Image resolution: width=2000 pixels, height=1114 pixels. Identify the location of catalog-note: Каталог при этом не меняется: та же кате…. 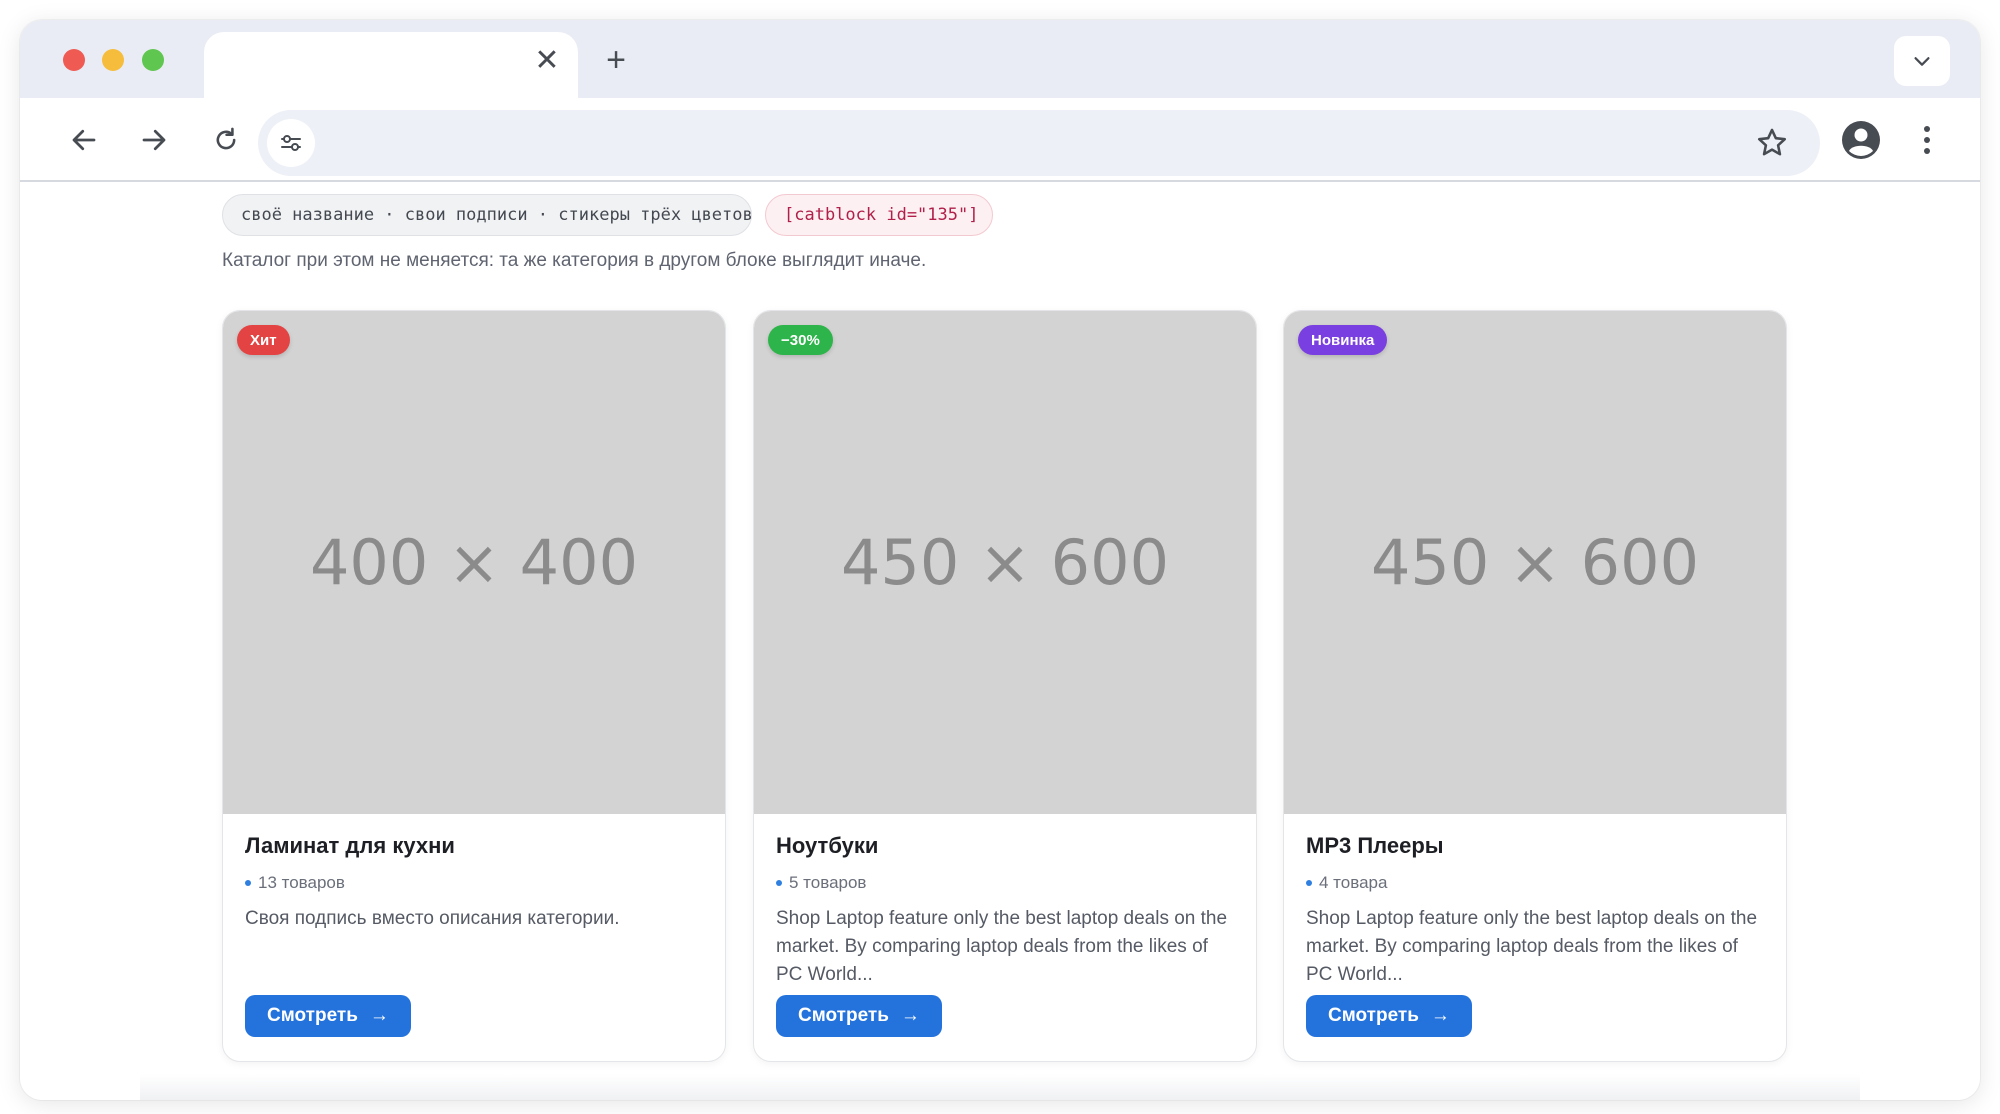
(574, 260).